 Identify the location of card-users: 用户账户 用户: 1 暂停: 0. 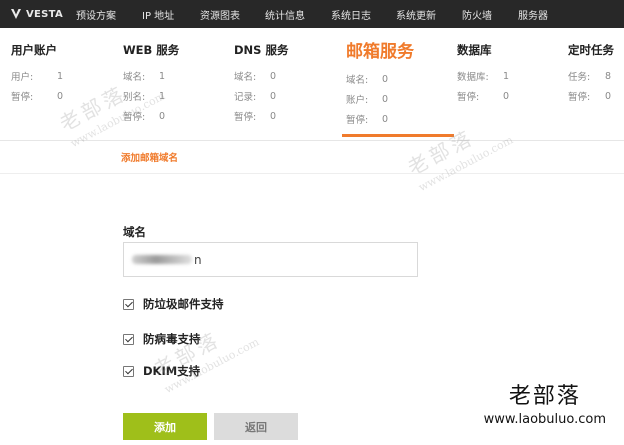
(37, 74).